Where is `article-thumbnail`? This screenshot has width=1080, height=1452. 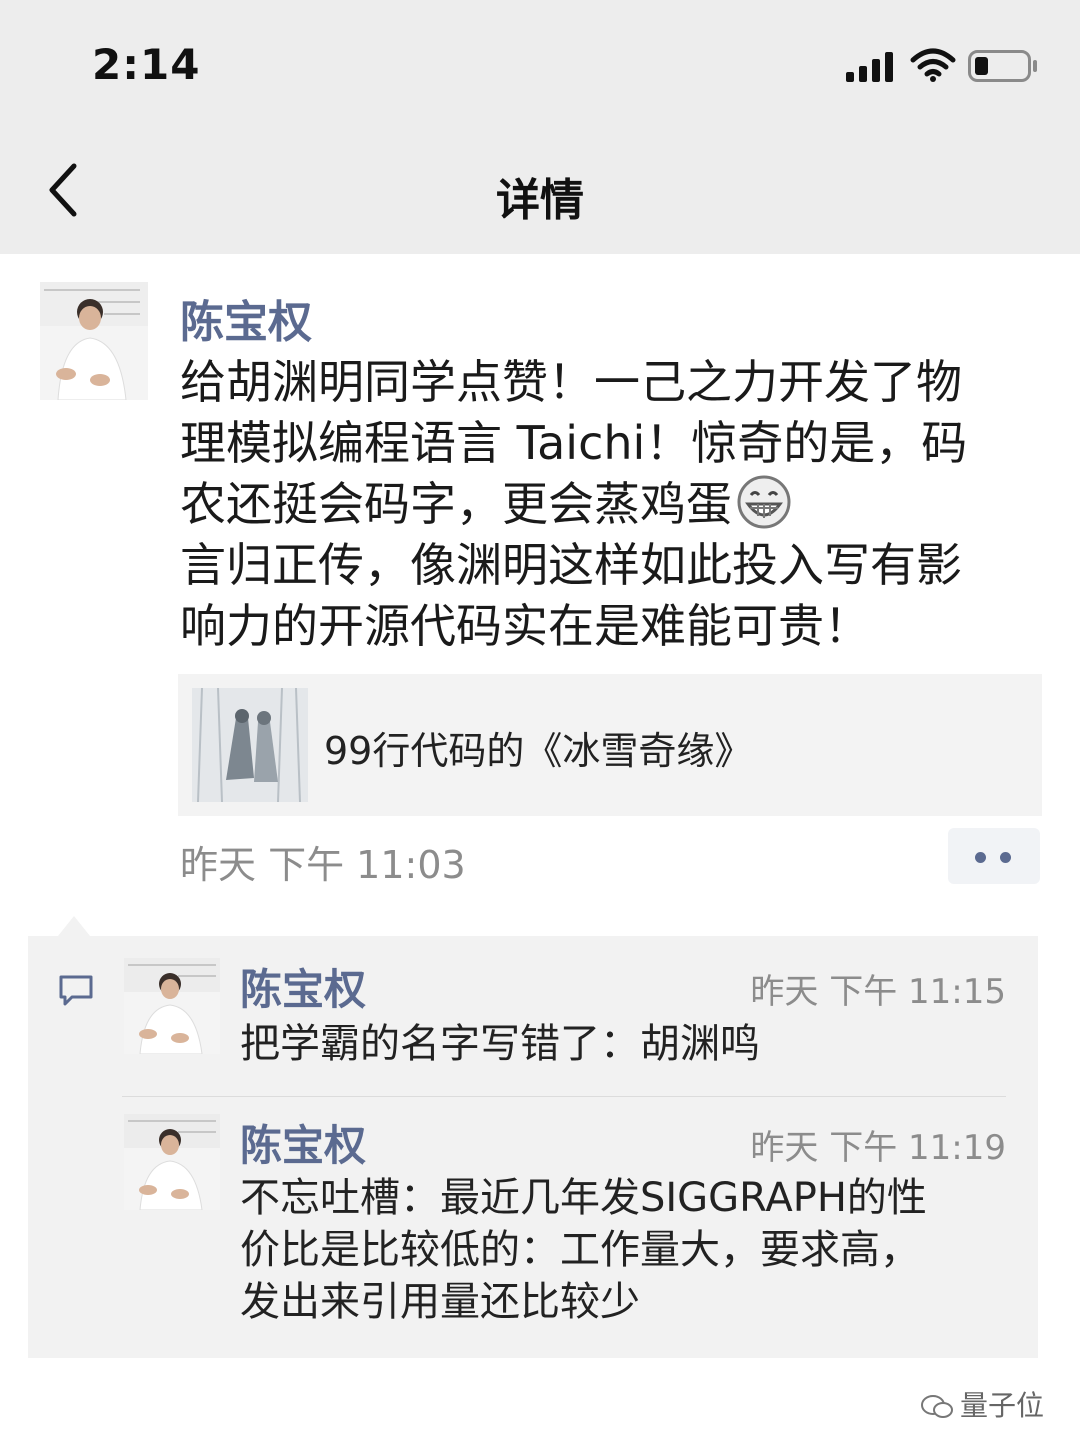
article-thumbnail is located at coordinates (250, 745).